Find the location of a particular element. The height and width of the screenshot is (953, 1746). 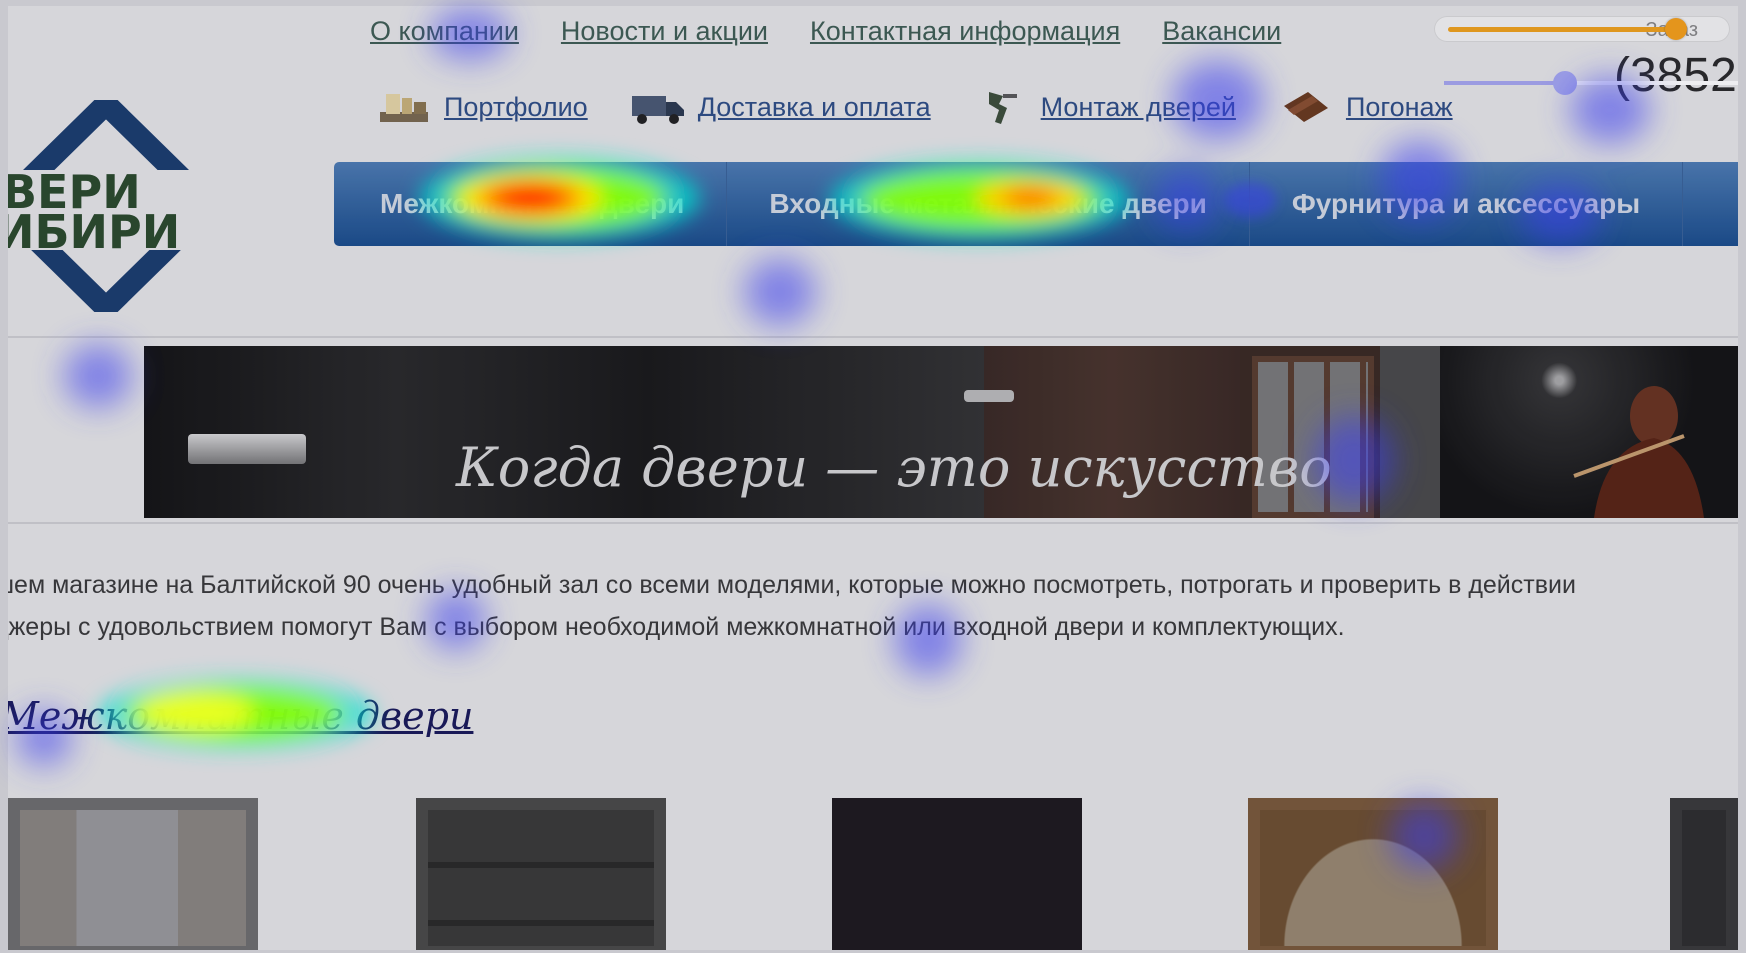

nav2-link-install: Монтаж дверей is located at coordinates (1138, 107).